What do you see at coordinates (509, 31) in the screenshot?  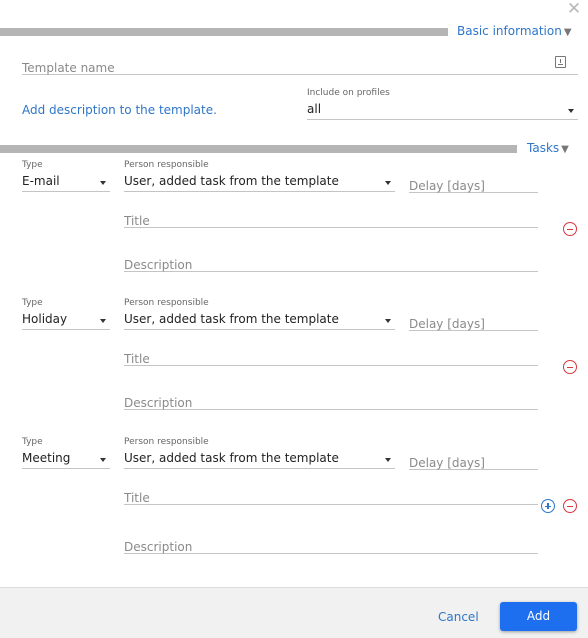 I see `basic-info-title: Basic information` at bounding box center [509, 31].